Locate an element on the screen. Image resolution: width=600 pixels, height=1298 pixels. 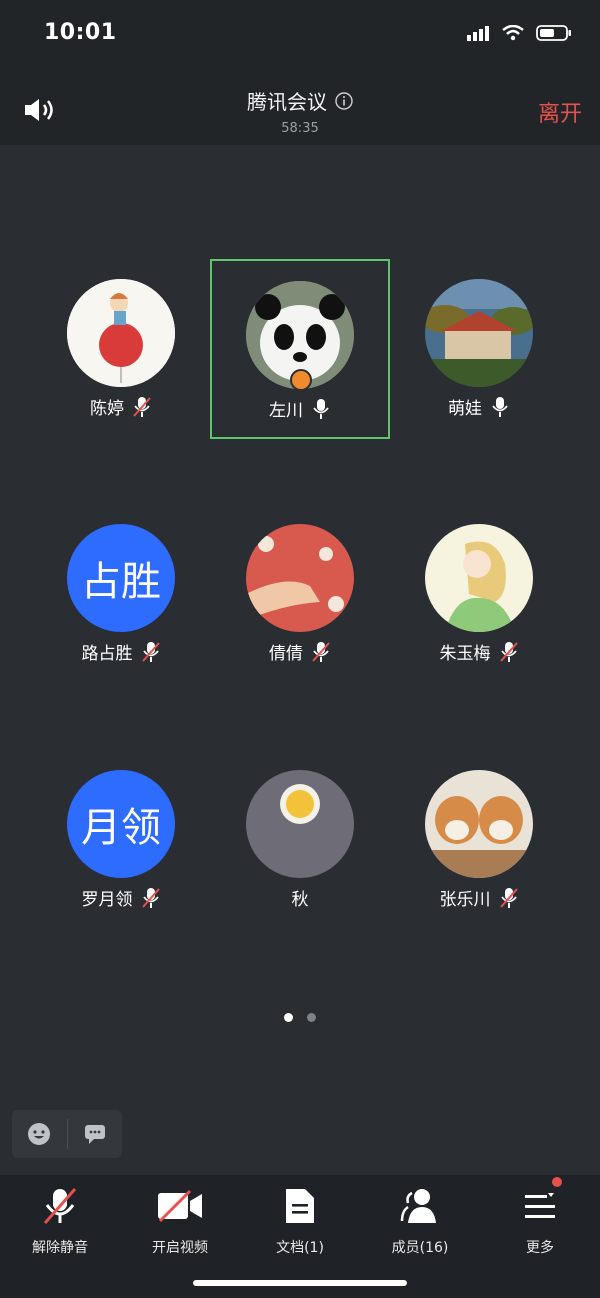
name-row: 倩倩 is located at coordinates (300, 651).